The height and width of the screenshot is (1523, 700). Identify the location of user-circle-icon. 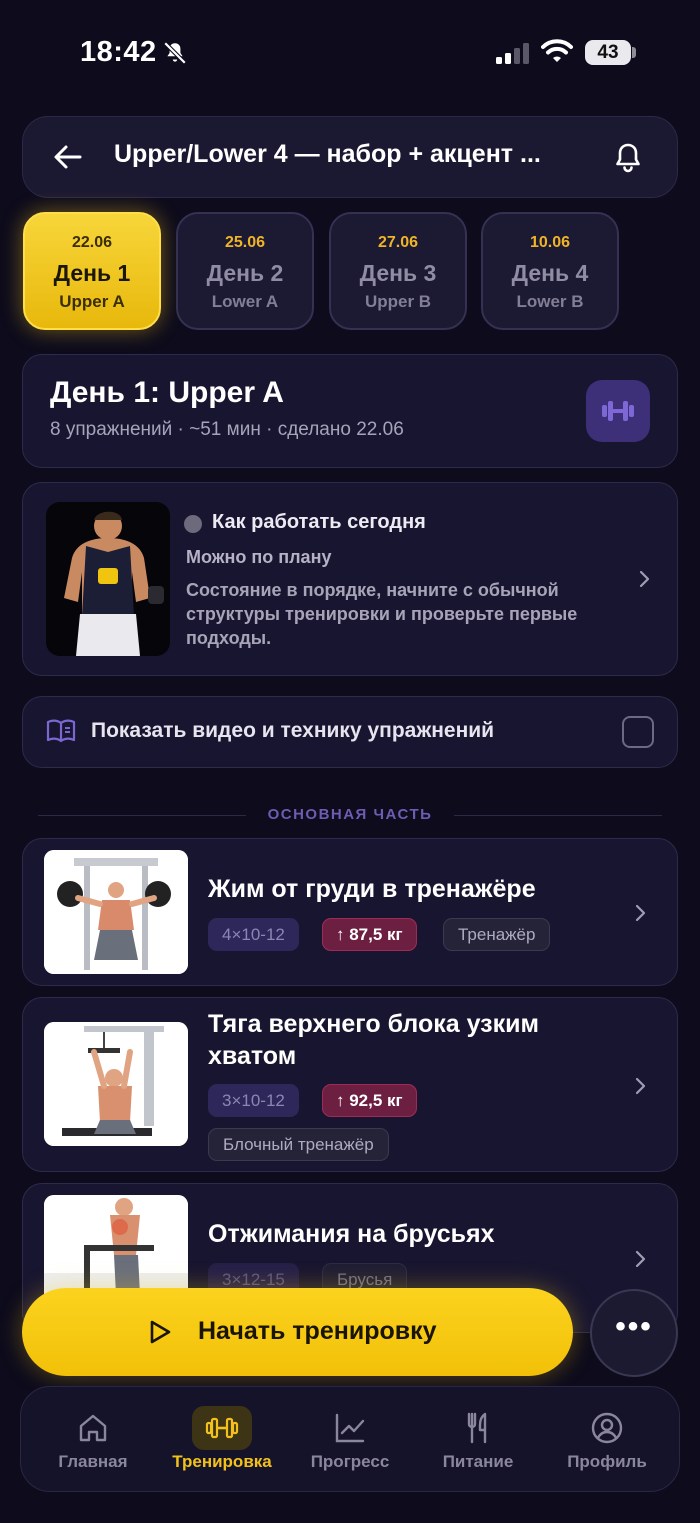
(607, 1428).